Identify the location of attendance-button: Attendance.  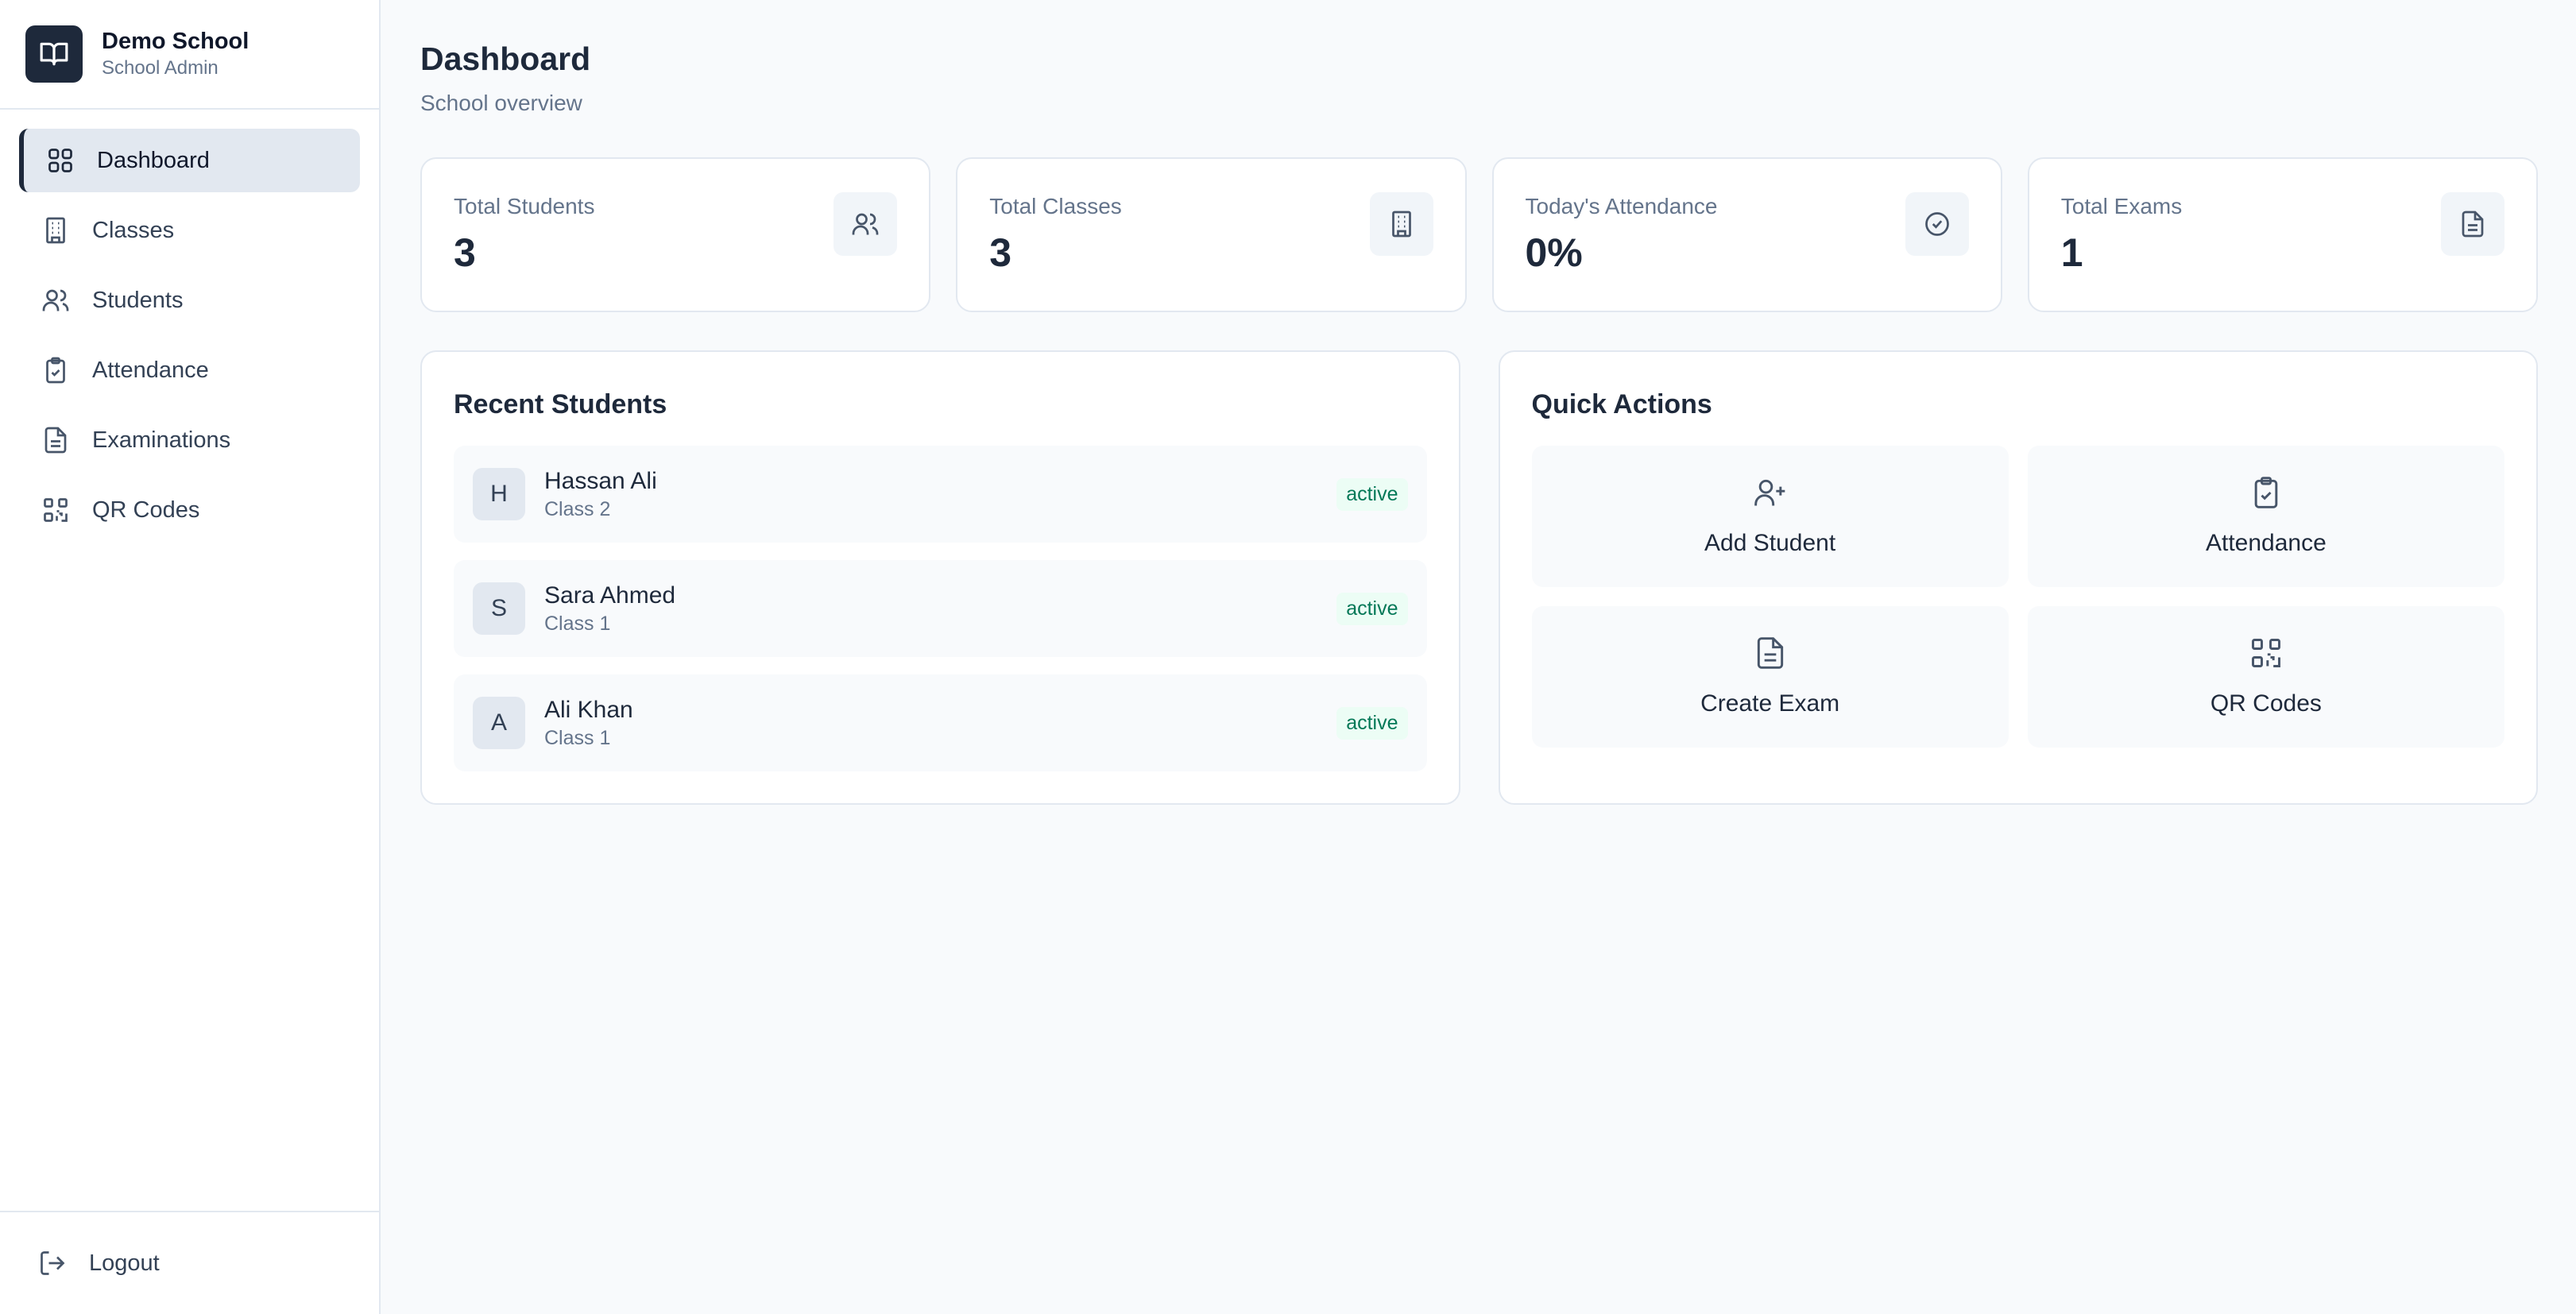
(2265, 516).